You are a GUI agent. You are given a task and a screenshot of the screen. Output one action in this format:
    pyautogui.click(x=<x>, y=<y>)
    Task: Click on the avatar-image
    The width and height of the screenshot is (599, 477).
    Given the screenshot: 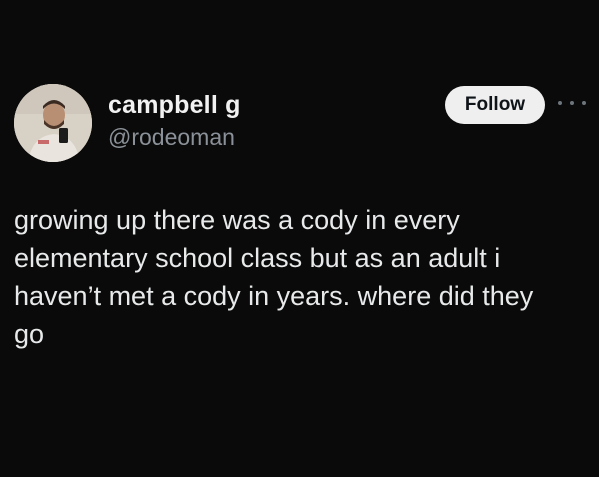 What is the action you would take?
    pyautogui.click(x=53, y=123)
    